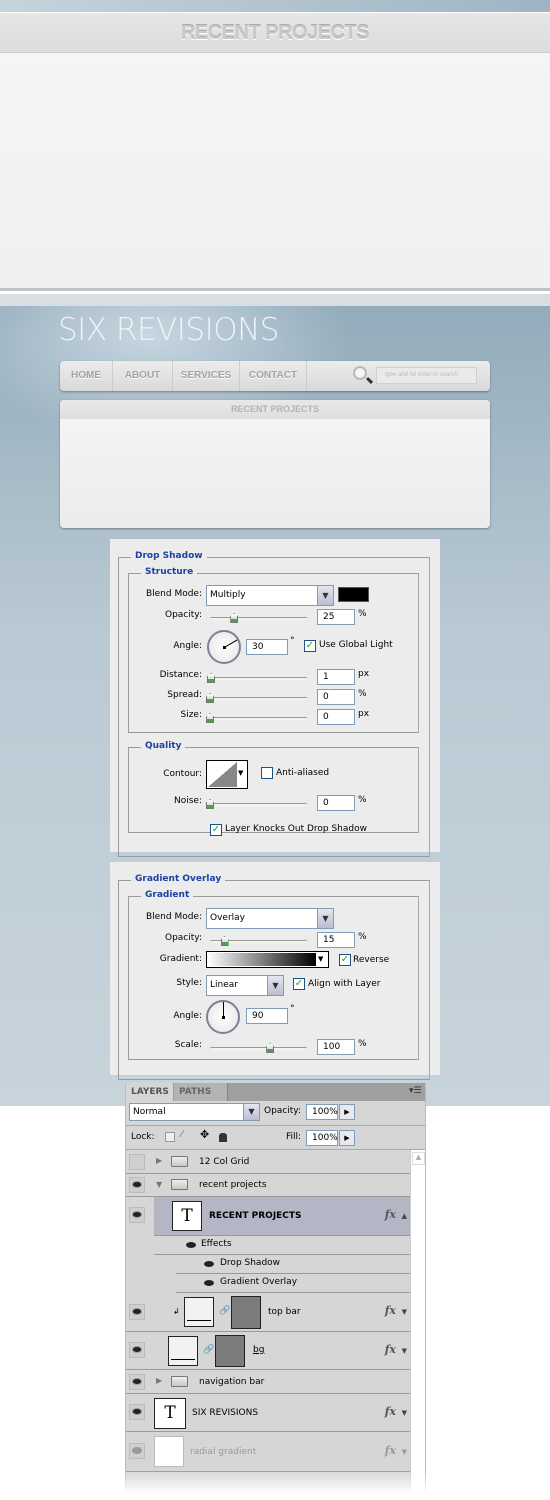  What do you see at coordinates (310, 646) in the screenshot?
I see `use-global-light-checkbox: ✓` at bounding box center [310, 646].